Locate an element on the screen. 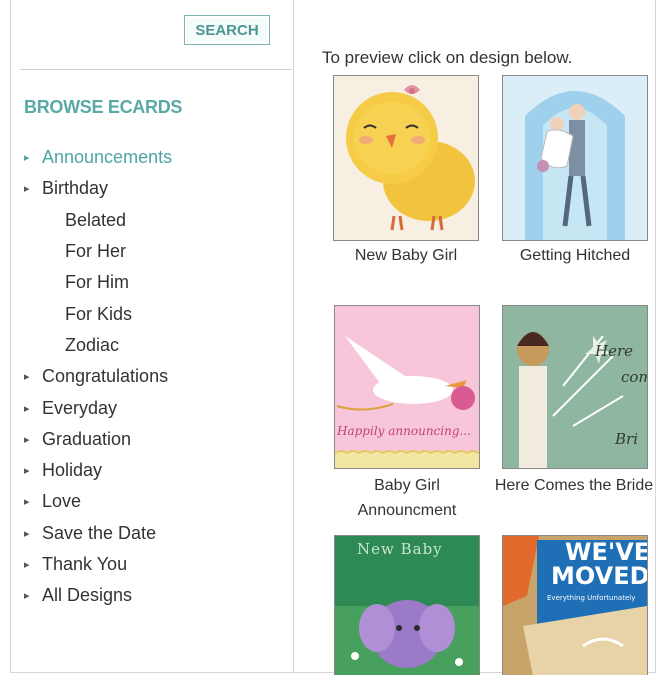 The height and width of the screenshot is (675, 658). wedding-couple-illustration is located at coordinates (575, 158).